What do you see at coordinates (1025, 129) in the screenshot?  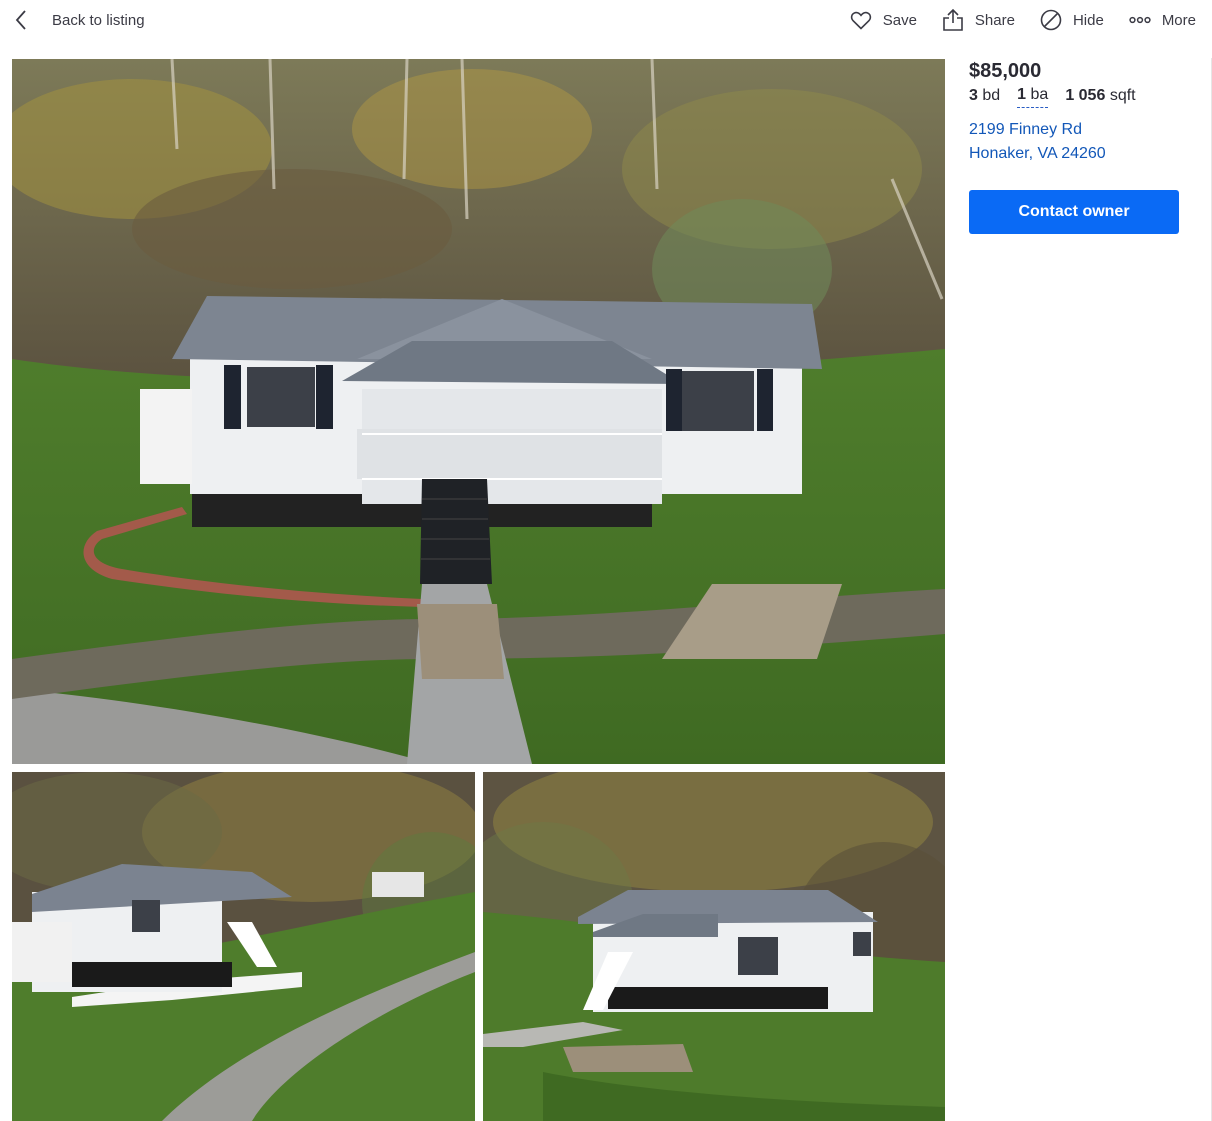 I see `address-line1: 2199 Finney Rd` at bounding box center [1025, 129].